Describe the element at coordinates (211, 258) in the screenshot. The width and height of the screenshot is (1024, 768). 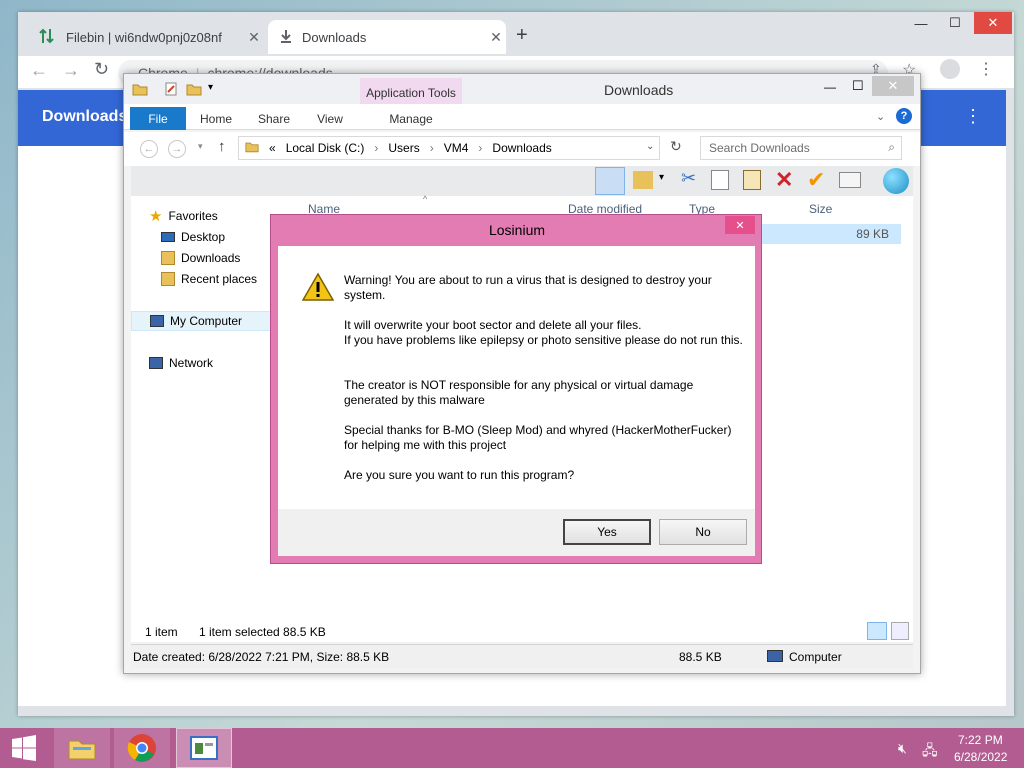
I see `nav-label: Downloads` at that location.